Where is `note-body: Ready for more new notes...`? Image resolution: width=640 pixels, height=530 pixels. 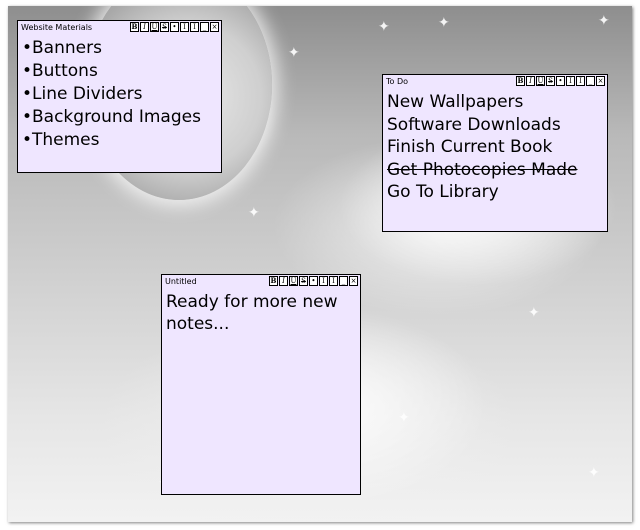
note-body: Ready for more new notes... is located at coordinates (261, 313).